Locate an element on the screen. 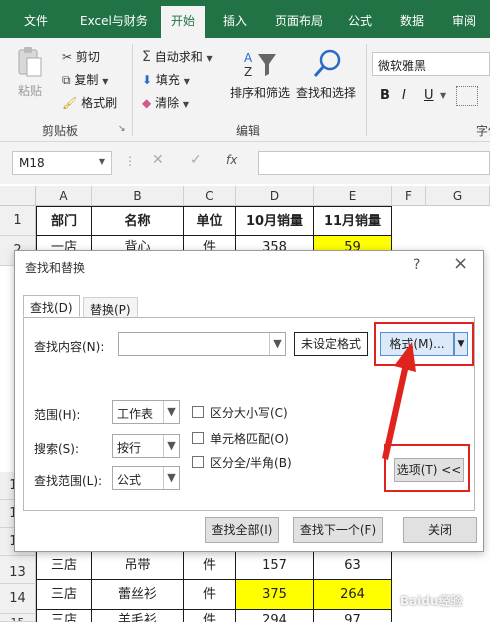 Image resolution: width=490 pixels, height=622 pixels. within-label: 范围(H): is located at coordinates (57, 415).